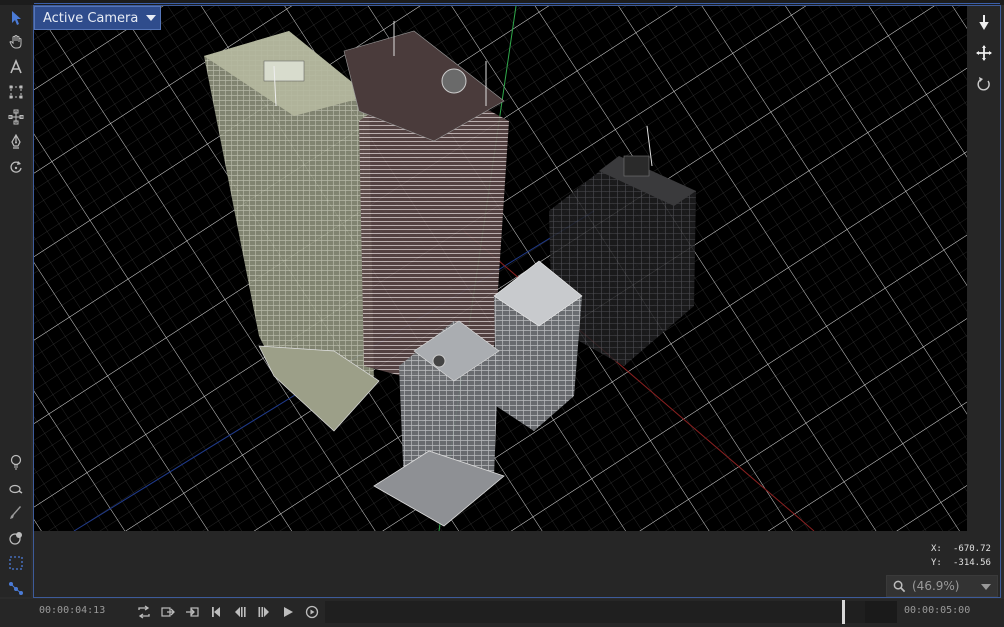  Describe the element at coordinates (16, 563) in the screenshot. I see `marquee-select-icon` at that location.